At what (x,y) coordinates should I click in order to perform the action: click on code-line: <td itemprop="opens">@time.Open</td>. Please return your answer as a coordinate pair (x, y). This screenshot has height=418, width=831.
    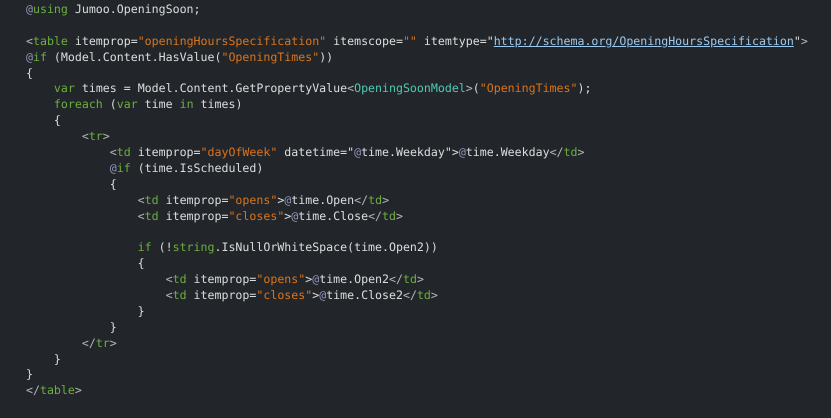
    Looking at the image, I should click on (263, 200).